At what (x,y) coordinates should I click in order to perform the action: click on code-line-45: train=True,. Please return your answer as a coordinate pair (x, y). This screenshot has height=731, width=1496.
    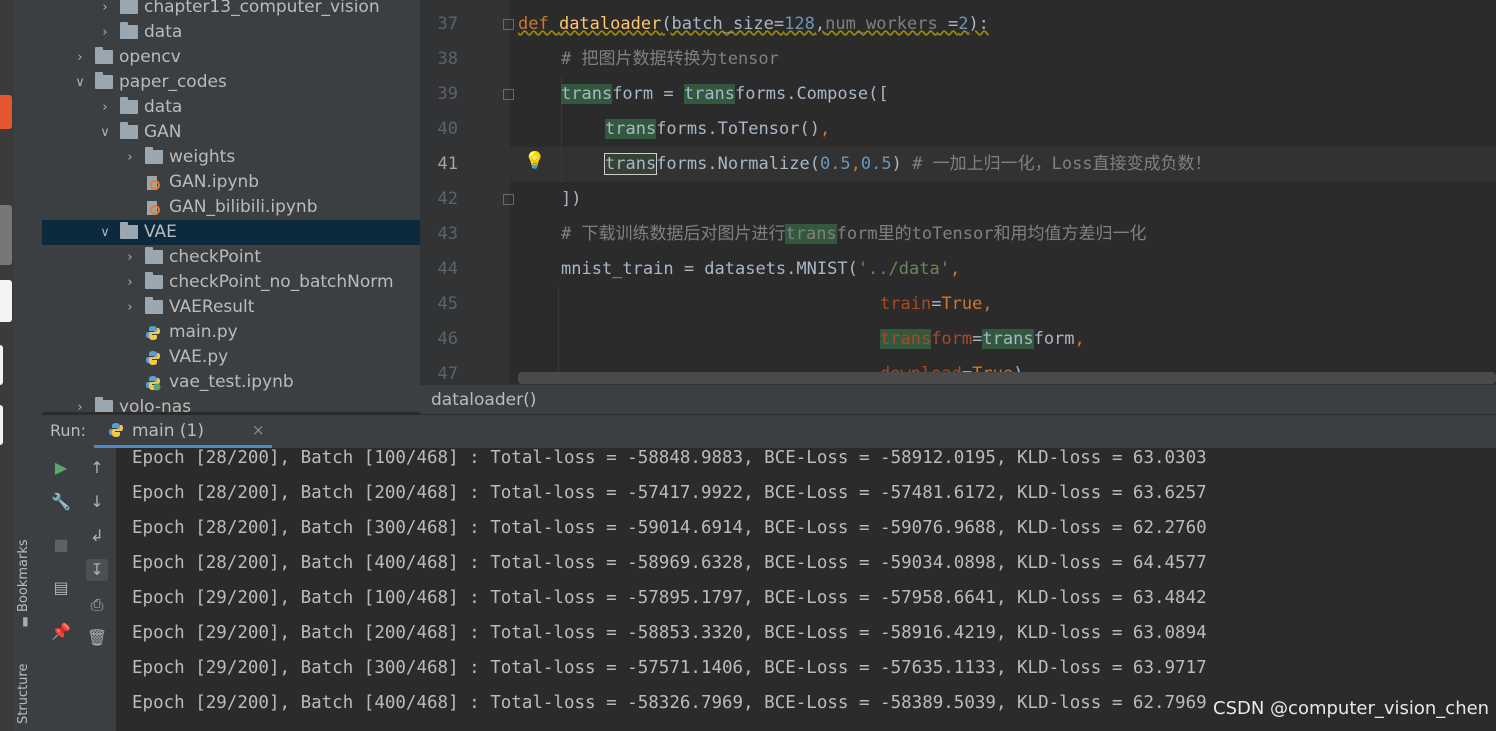
    Looking at the image, I should click on (936, 304).